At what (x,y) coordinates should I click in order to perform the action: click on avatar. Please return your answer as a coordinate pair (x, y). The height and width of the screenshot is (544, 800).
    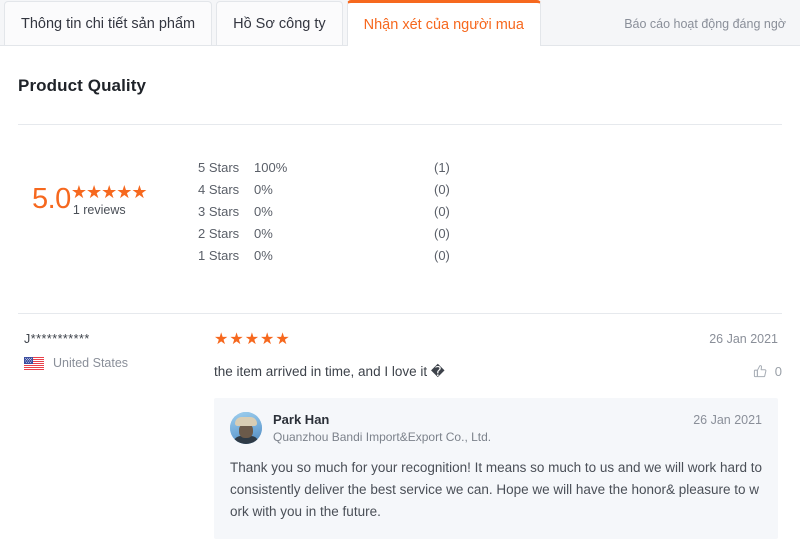
    Looking at the image, I should click on (246, 428).